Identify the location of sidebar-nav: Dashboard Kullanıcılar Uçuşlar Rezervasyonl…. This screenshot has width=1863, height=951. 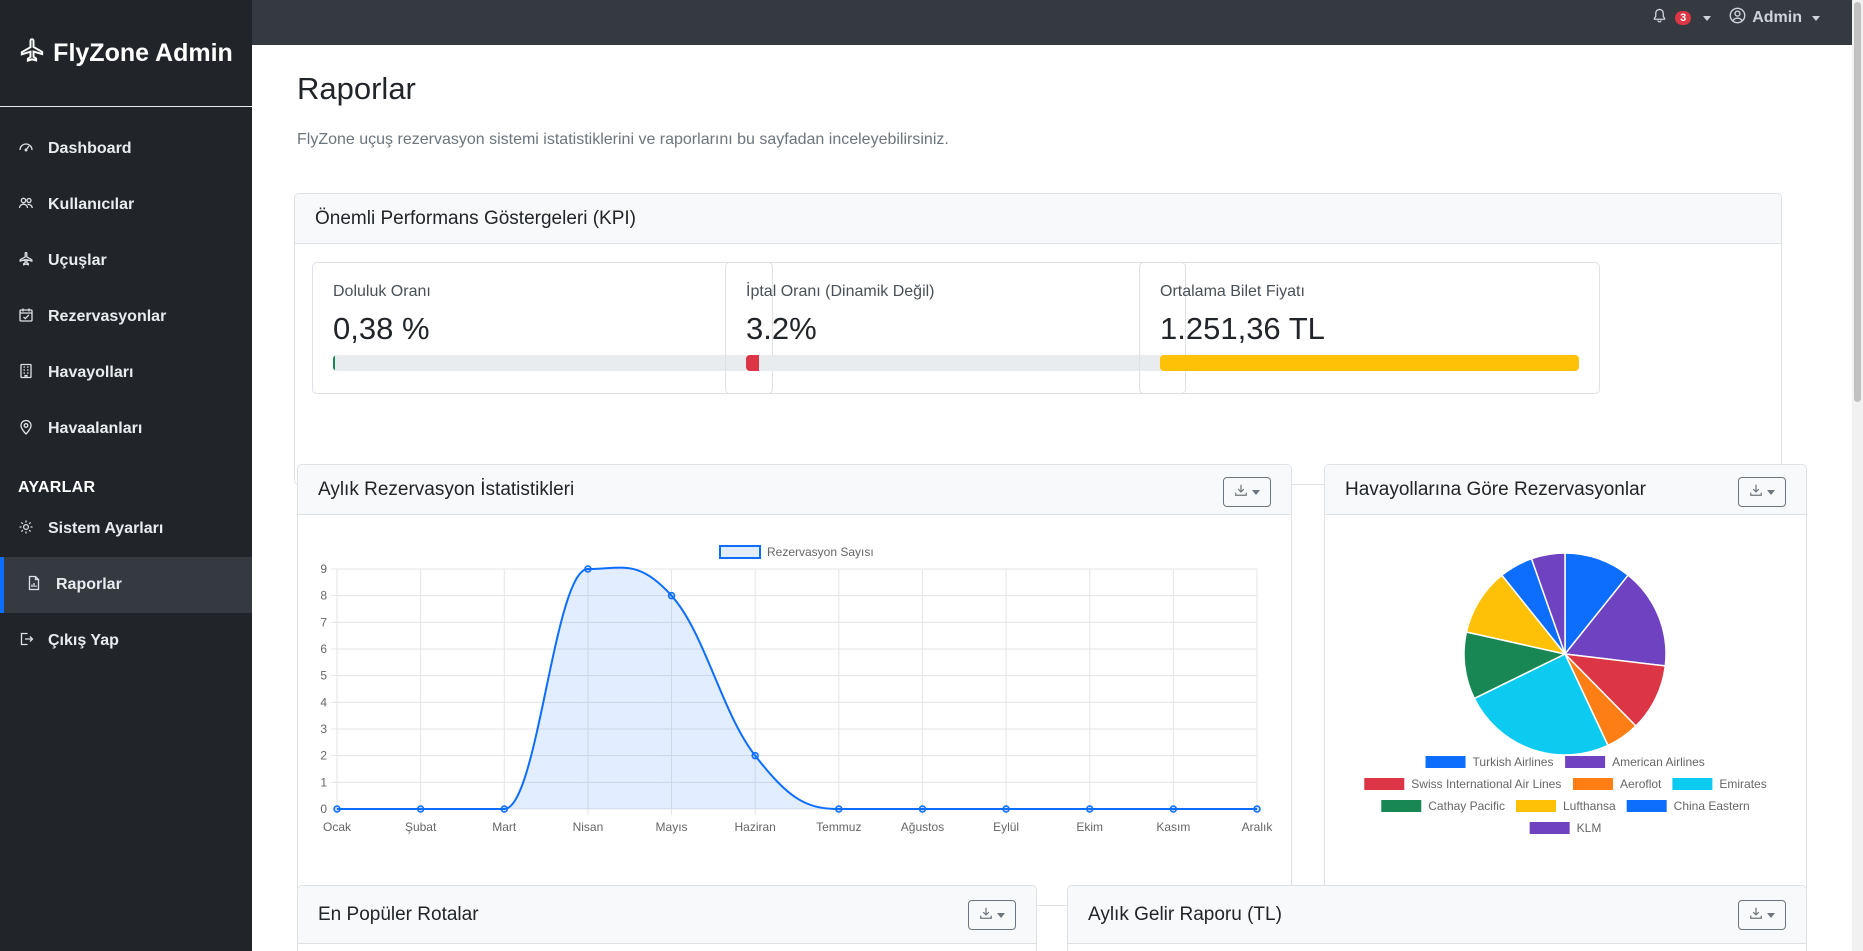
(126, 282).